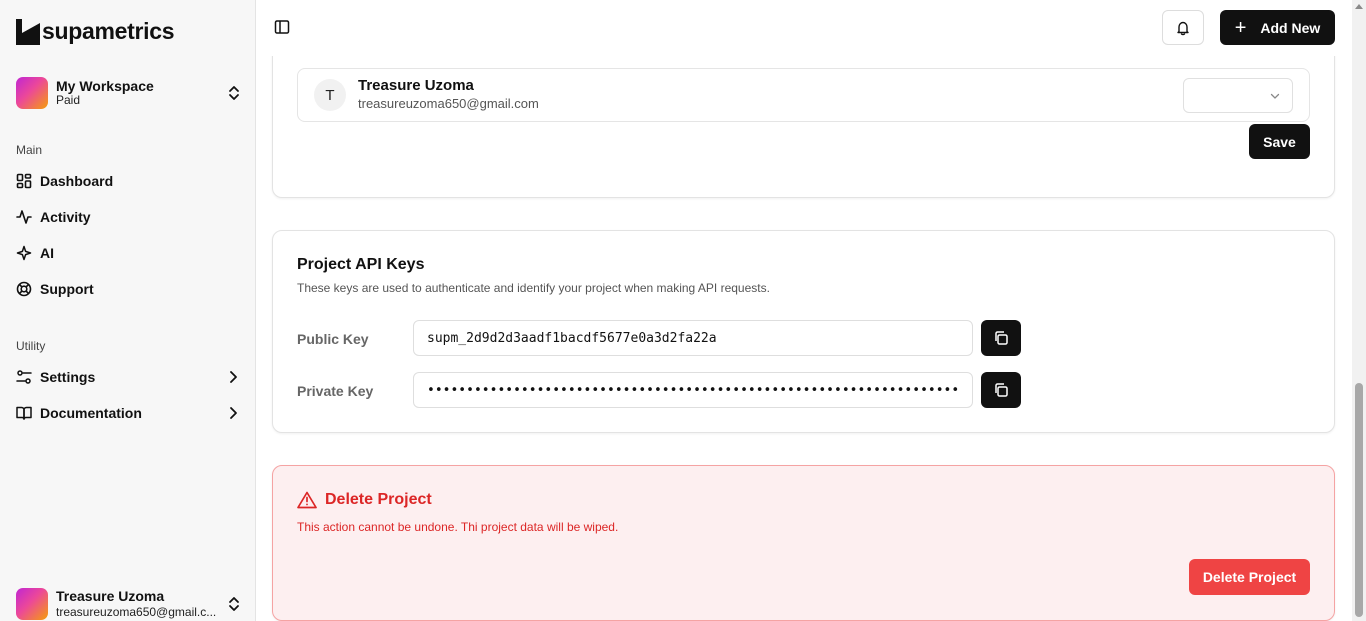  What do you see at coordinates (1359, 500) in the screenshot?
I see `scrollbar-thumb` at bounding box center [1359, 500].